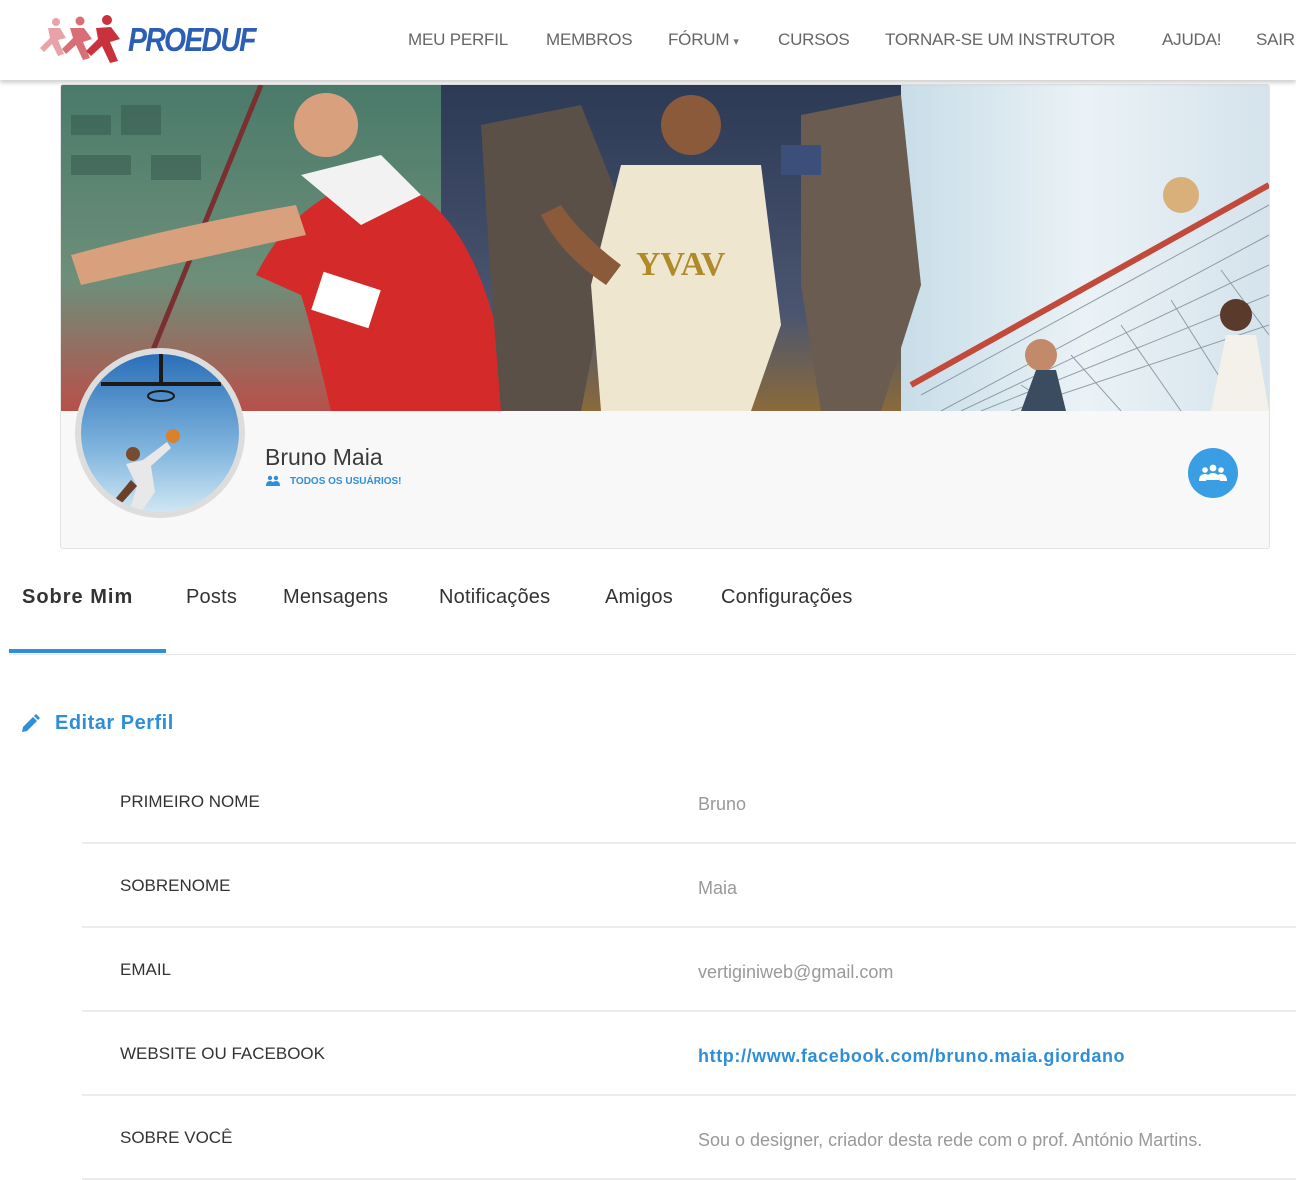  I want to click on edit-profile-link: Editar Perfil, so click(97, 723).